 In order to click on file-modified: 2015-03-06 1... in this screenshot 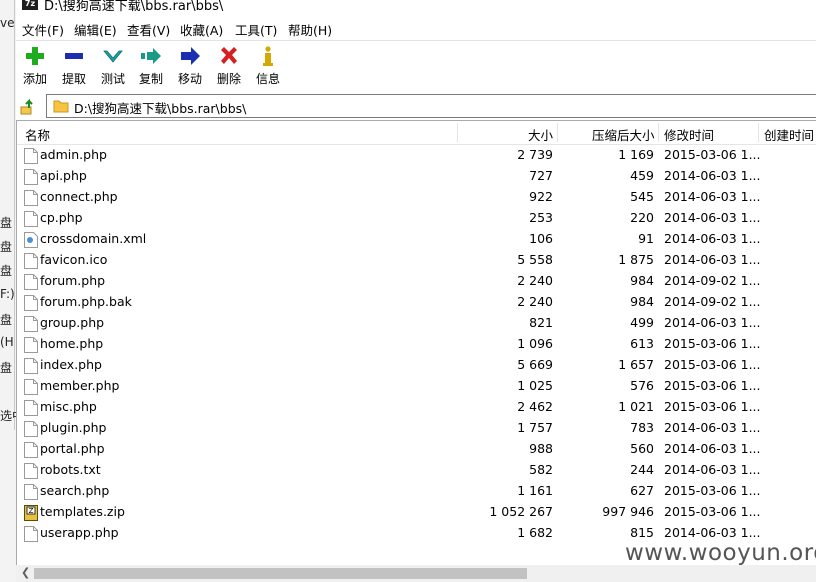, I will do `click(712, 490)`.